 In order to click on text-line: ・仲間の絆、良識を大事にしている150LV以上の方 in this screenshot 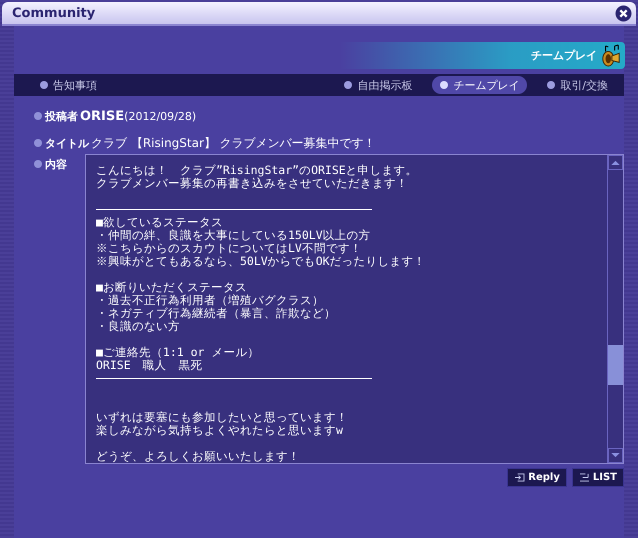, I will do `click(234, 235)`.